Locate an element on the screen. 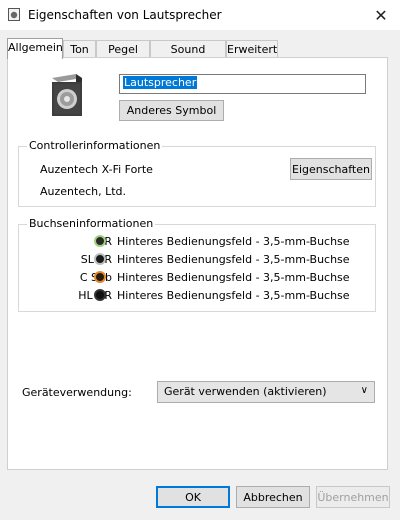 This screenshot has width=400, height=520. ok-button: OK is located at coordinates (193, 497).